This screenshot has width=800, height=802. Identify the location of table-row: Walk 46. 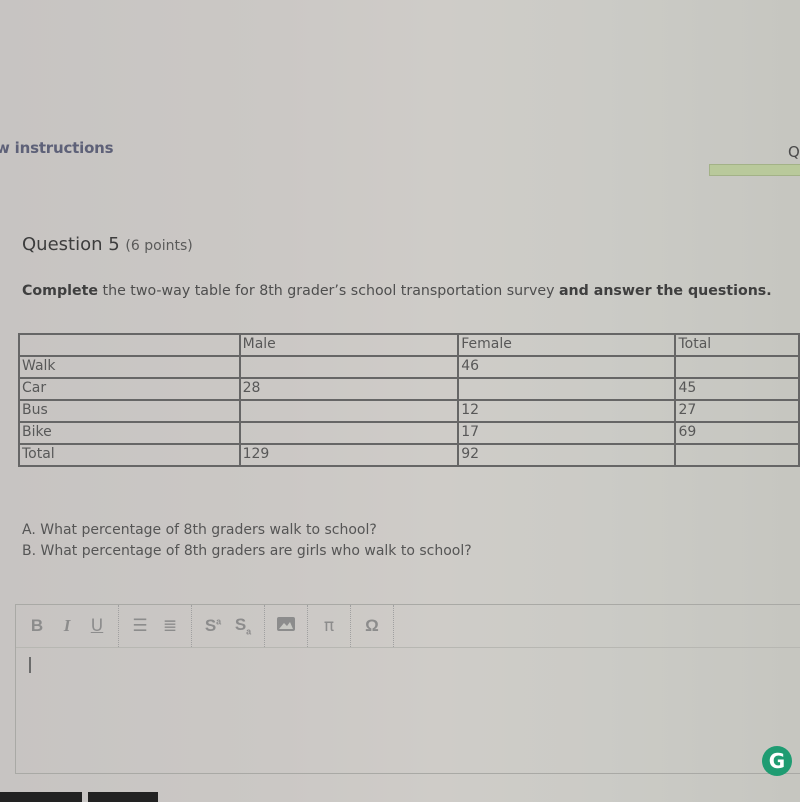
(409, 367).